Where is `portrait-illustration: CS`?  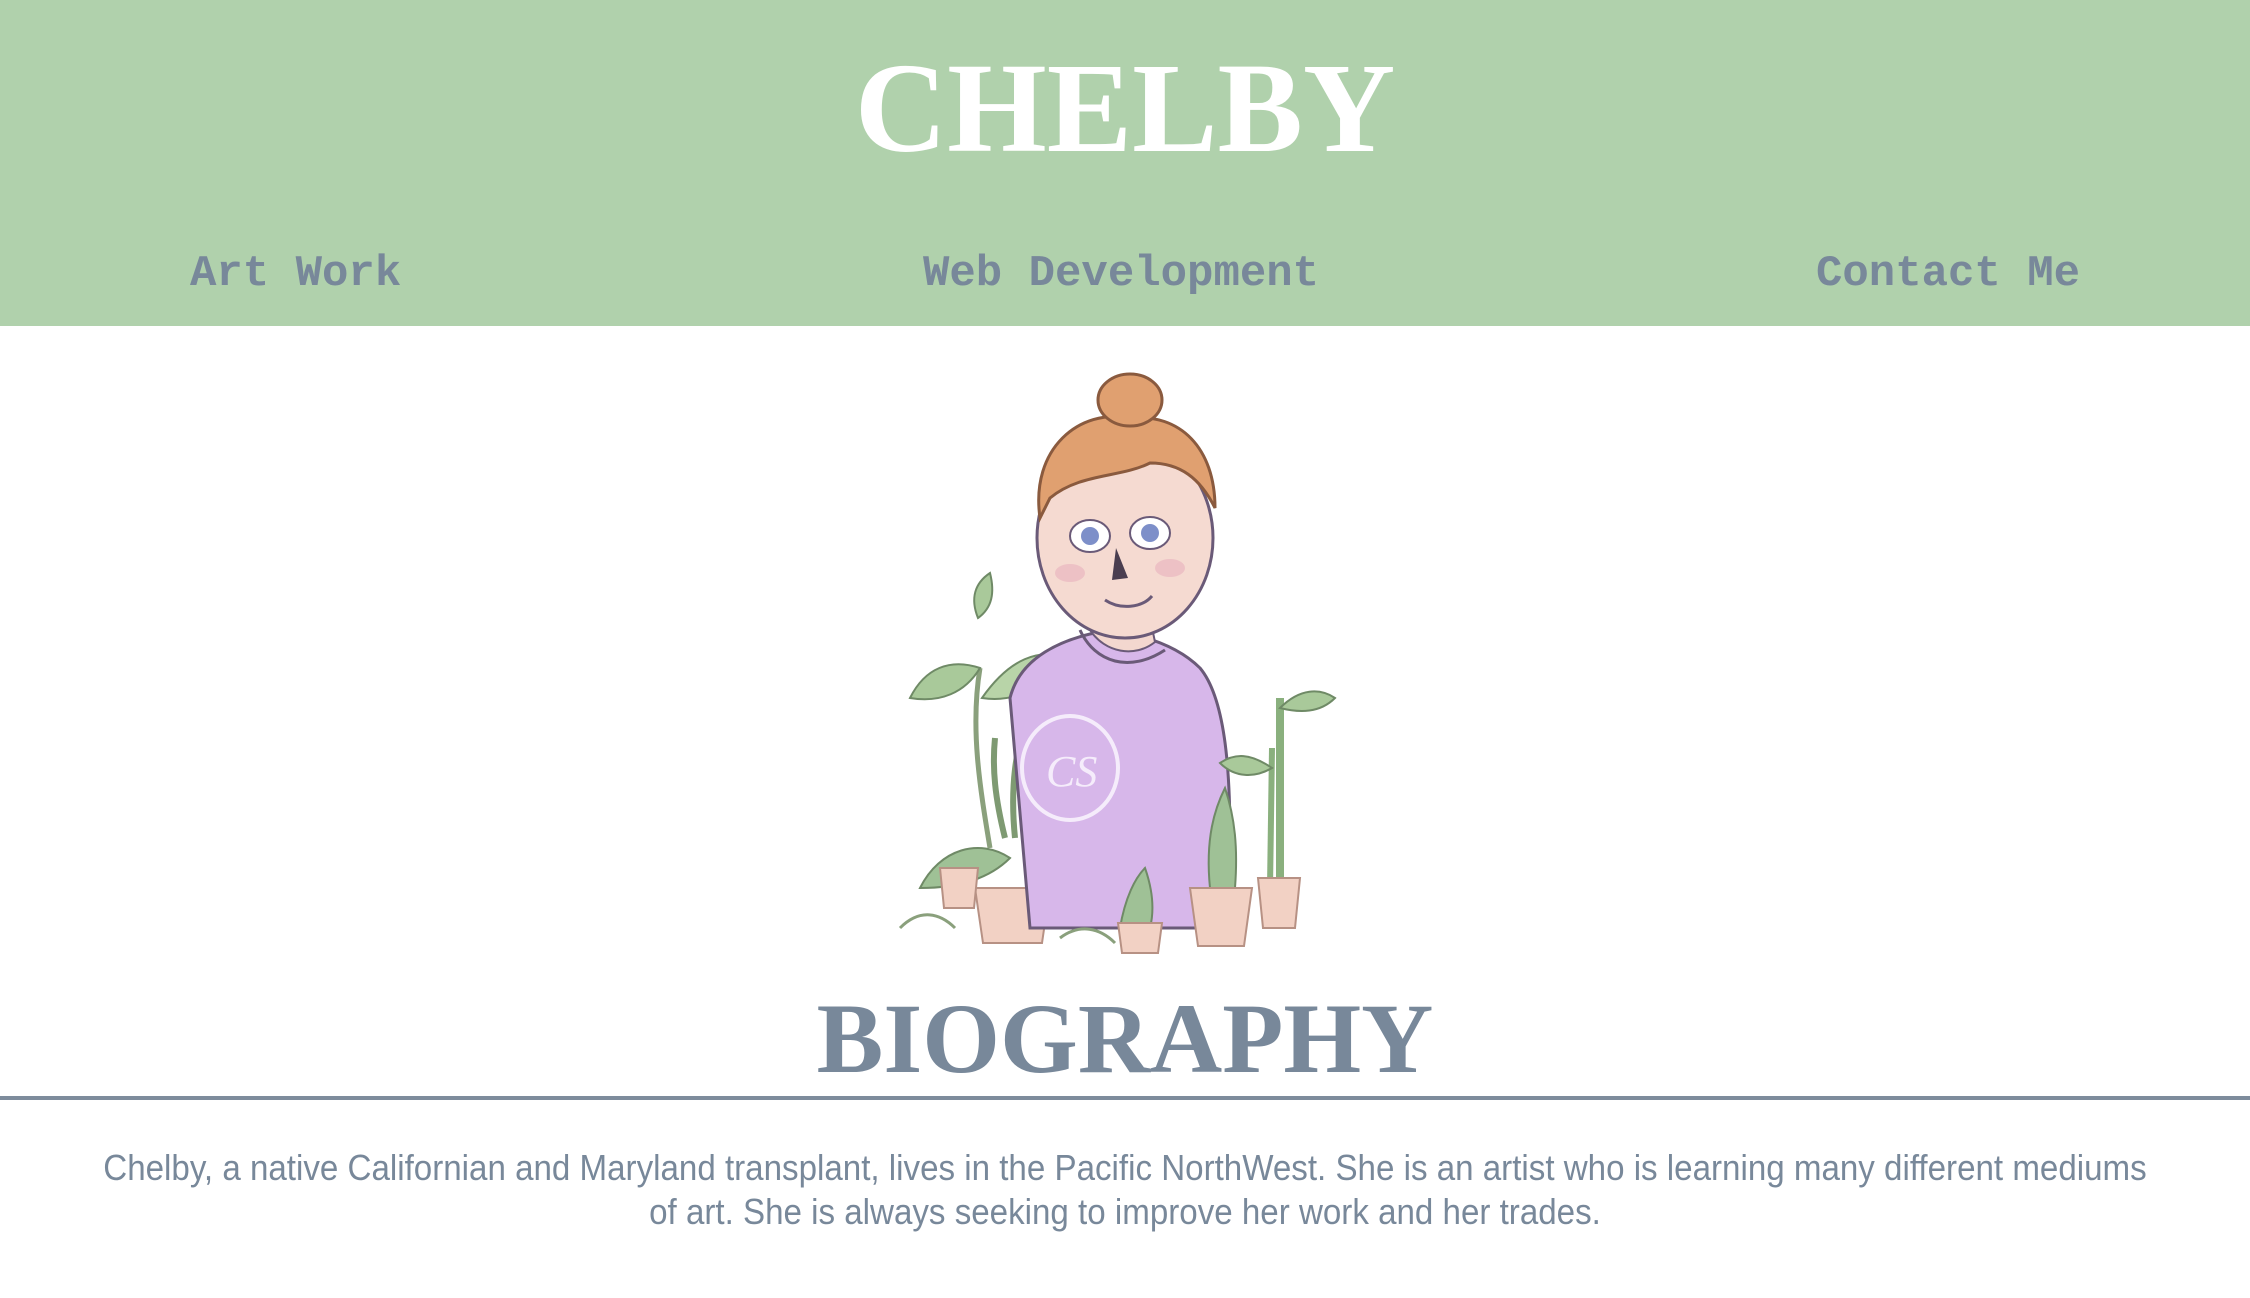 portrait-illustration: CS is located at coordinates (1117, 663).